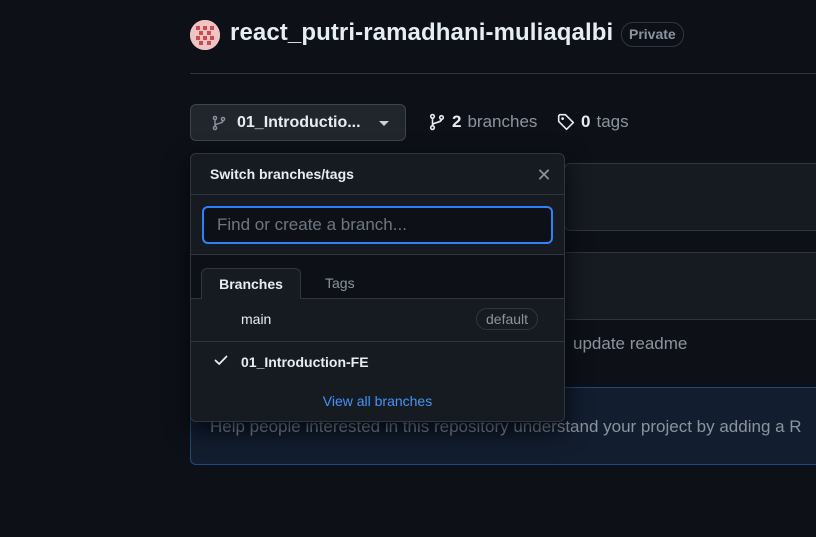 Image resolution: width=816 pixels, height=537 pixels. I want to click on tag-icon, so click(566, 122).